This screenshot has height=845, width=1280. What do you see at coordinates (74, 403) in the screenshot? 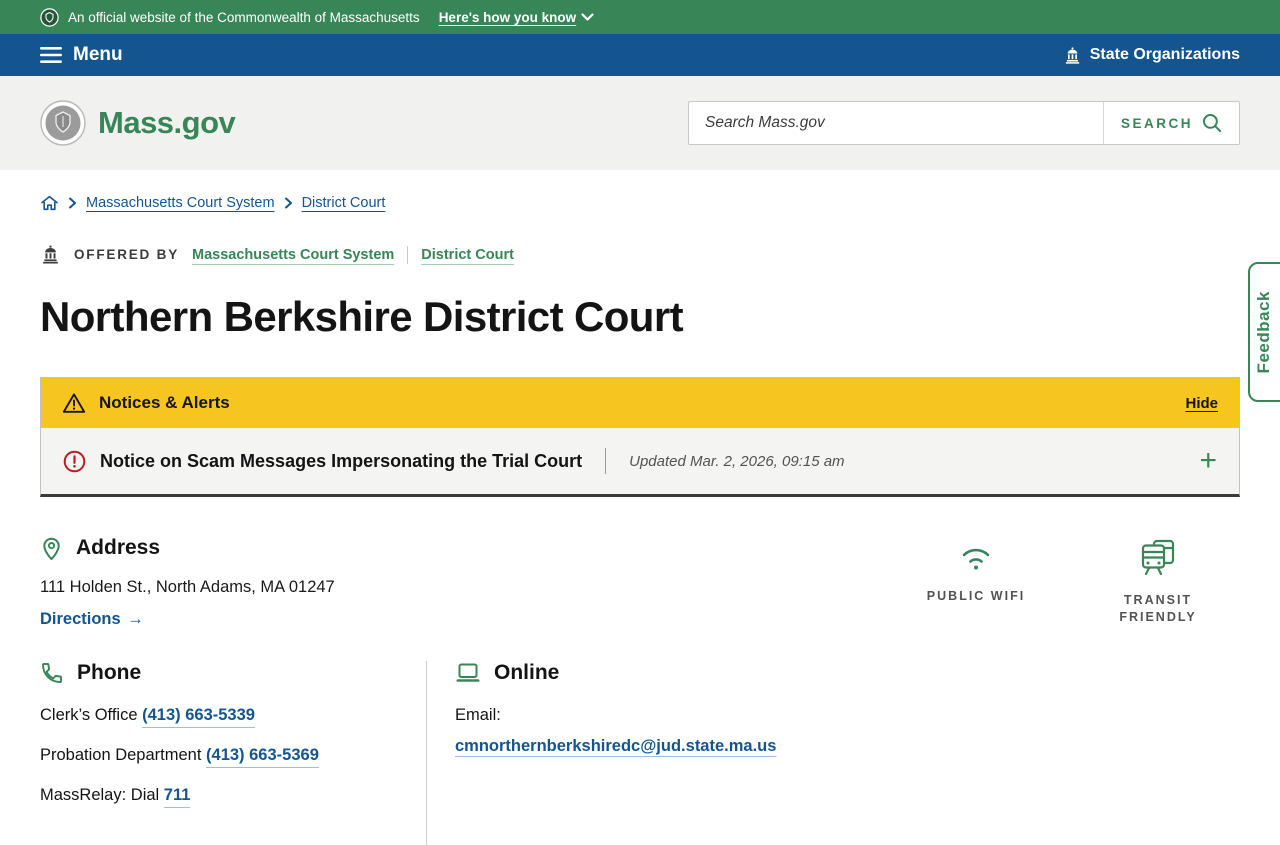
I see `warning-triangle-icon` at bounding box center [74, 403].